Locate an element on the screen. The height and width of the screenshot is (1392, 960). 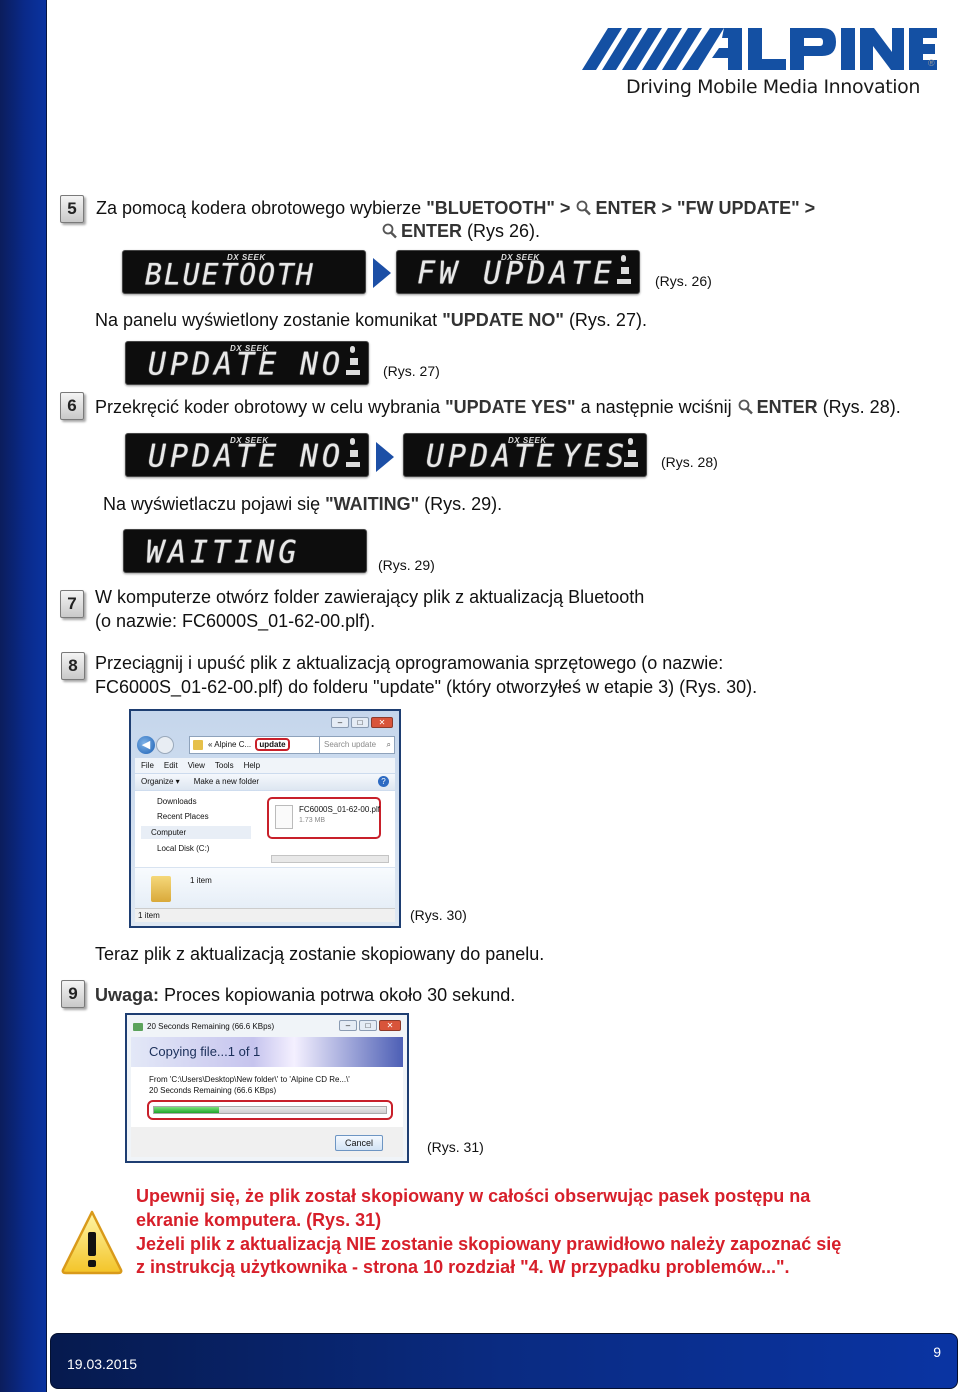
step-9-note-label: Uwaga: is located at coordinates (127, 995).